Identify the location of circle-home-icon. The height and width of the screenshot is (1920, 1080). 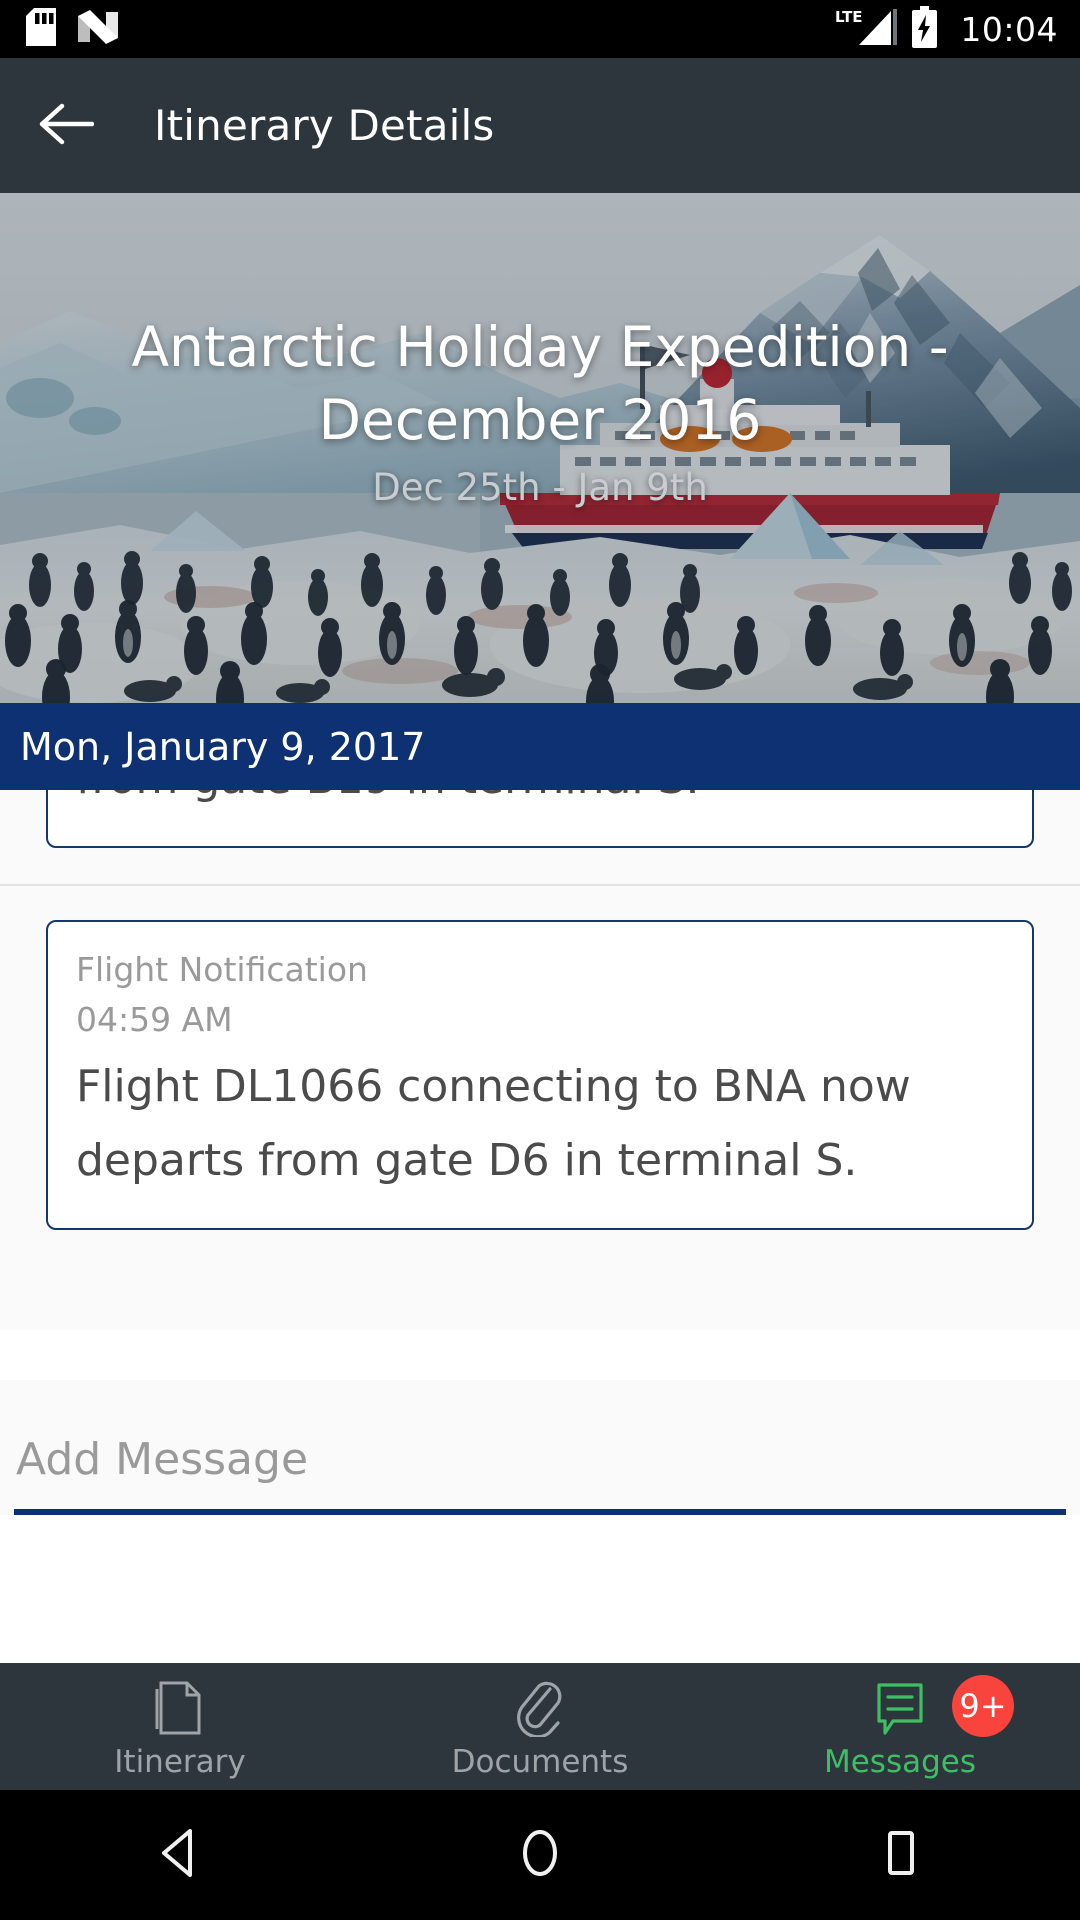
(540, 1855).